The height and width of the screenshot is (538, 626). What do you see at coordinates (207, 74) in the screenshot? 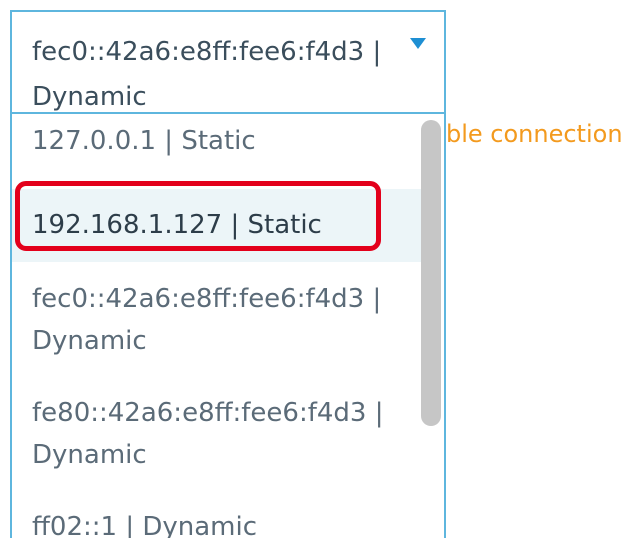
I see `select-value: fec0::42a6:e8ff:fee6:f4d3 | Dynamic` at bounding box center [207, 74].